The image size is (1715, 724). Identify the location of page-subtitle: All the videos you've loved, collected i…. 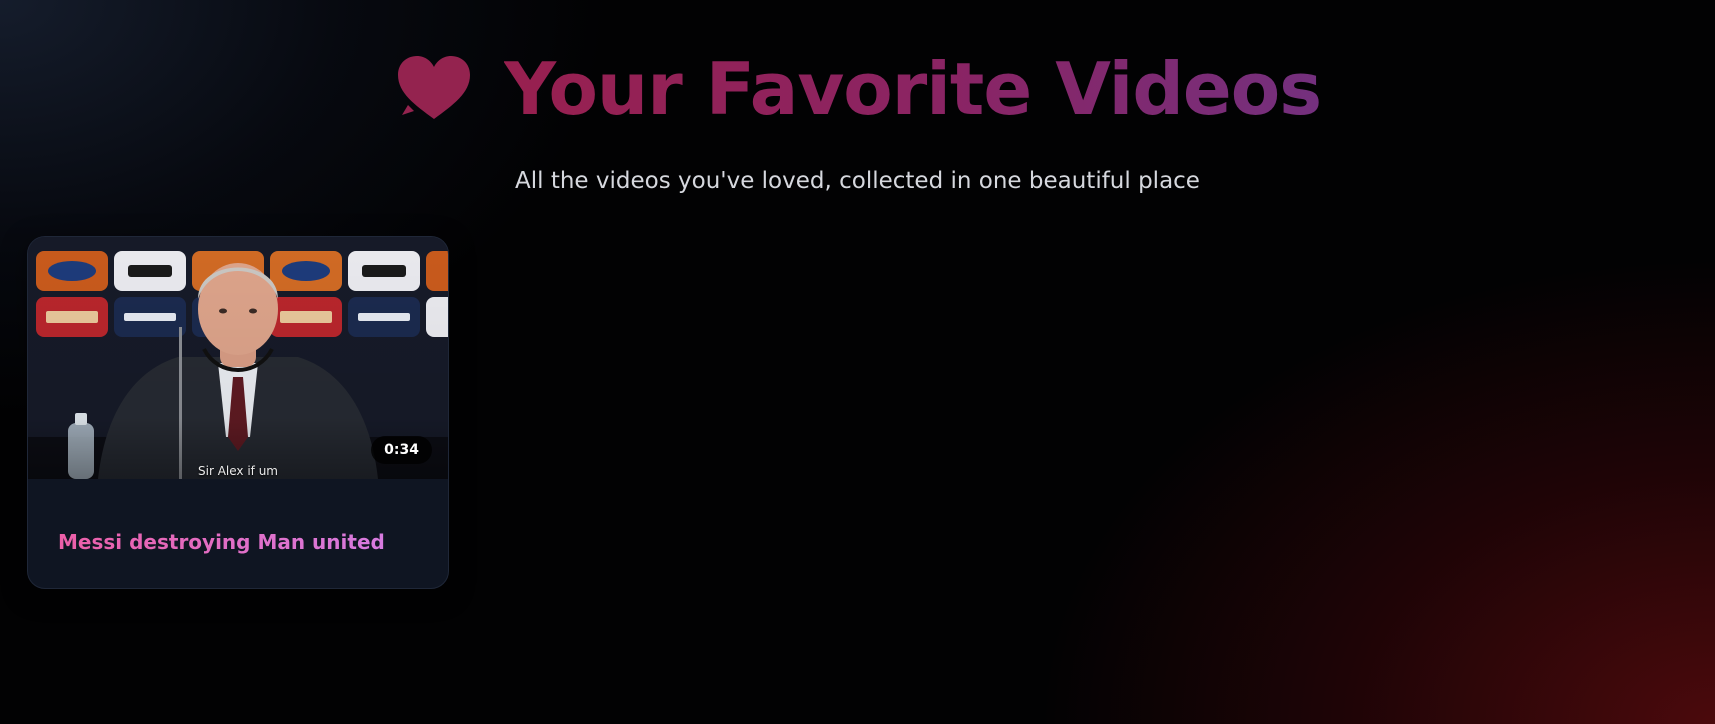
(857, 181).